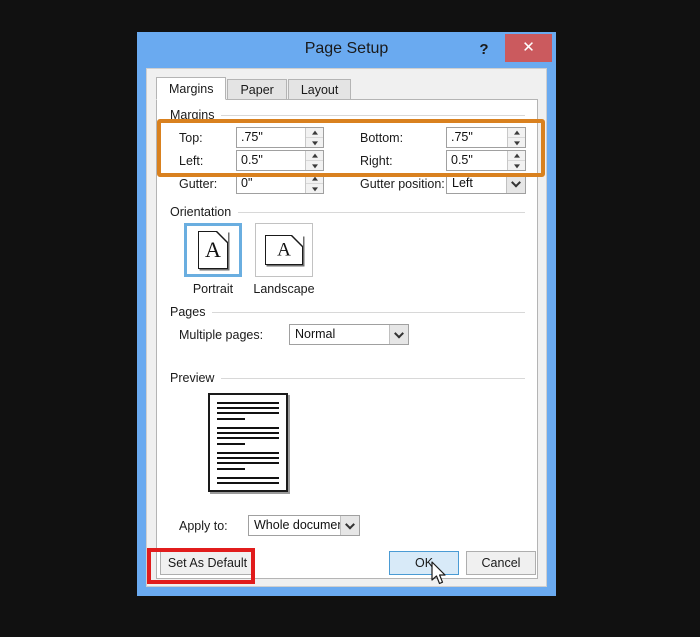 Image resolution: width=700 pixels, height=637 pixels. Describe the element at coordinates (462, 183) in the screenshot. I see `value-gutter-position: Left` at that location.